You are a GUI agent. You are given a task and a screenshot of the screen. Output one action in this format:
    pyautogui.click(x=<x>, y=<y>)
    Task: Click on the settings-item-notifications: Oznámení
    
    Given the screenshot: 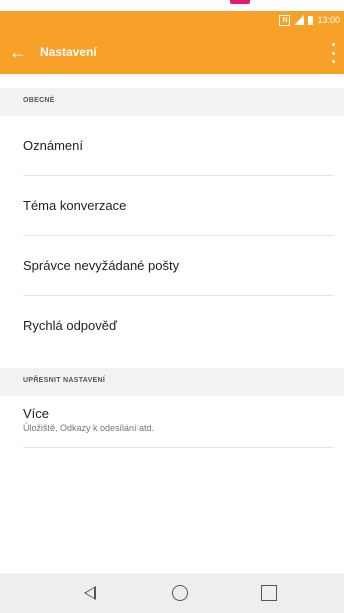 What is the action you would take?
    pyautogui.click(x=172, y=146)
    